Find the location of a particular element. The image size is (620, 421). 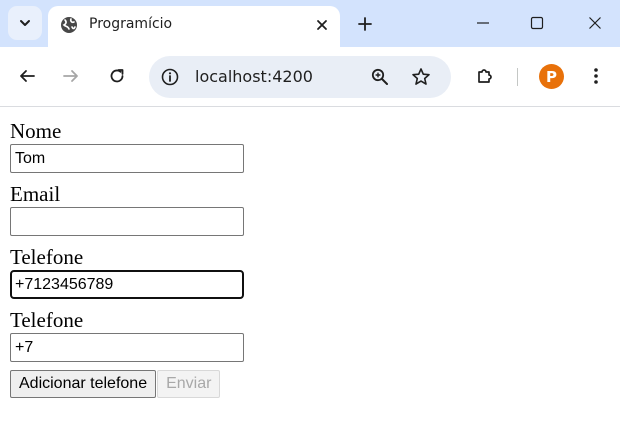

minimize-button is located at coordinates (483, 23).